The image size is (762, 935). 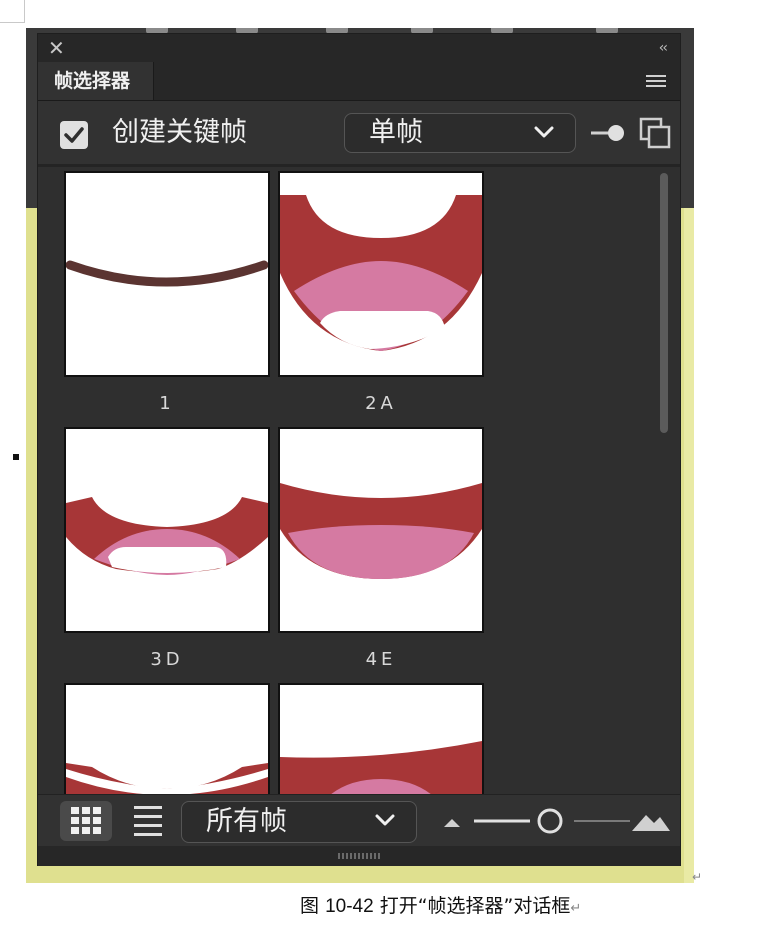 What do you see at coordinates (12, 11) in the screenshot?
I see `page-corner-mark` at bounding box center [12, 11].